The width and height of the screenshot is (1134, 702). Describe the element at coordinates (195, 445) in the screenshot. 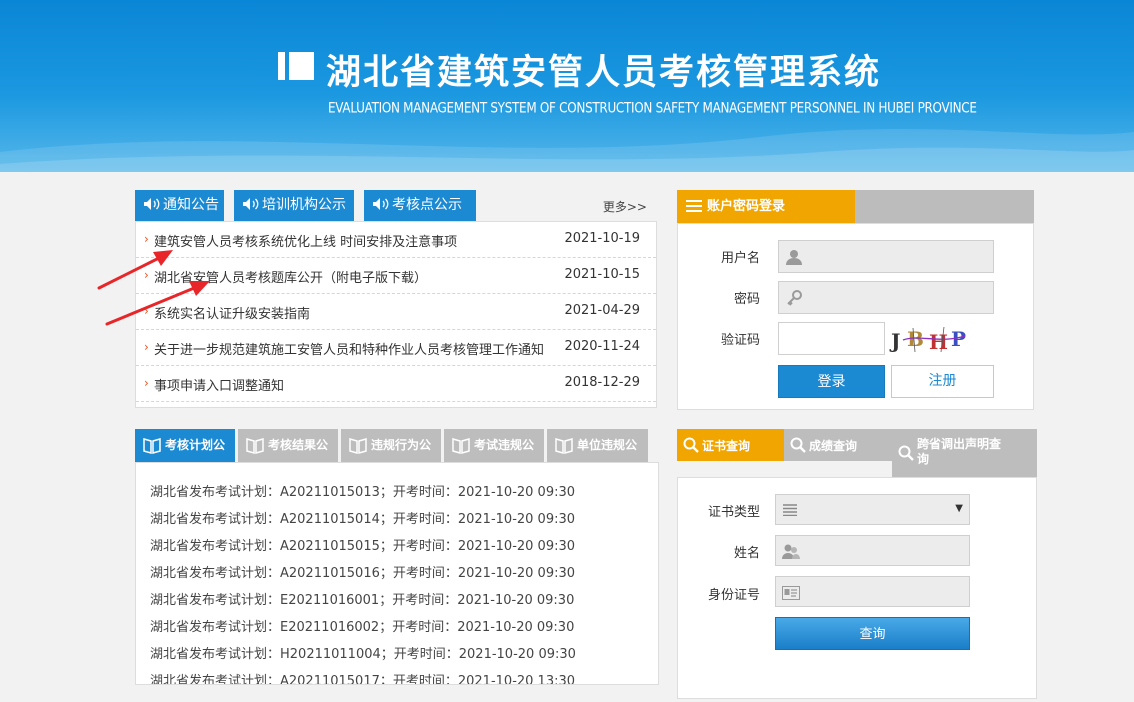

I see `tab-exam-plan-label: 考核计划公` at that location.